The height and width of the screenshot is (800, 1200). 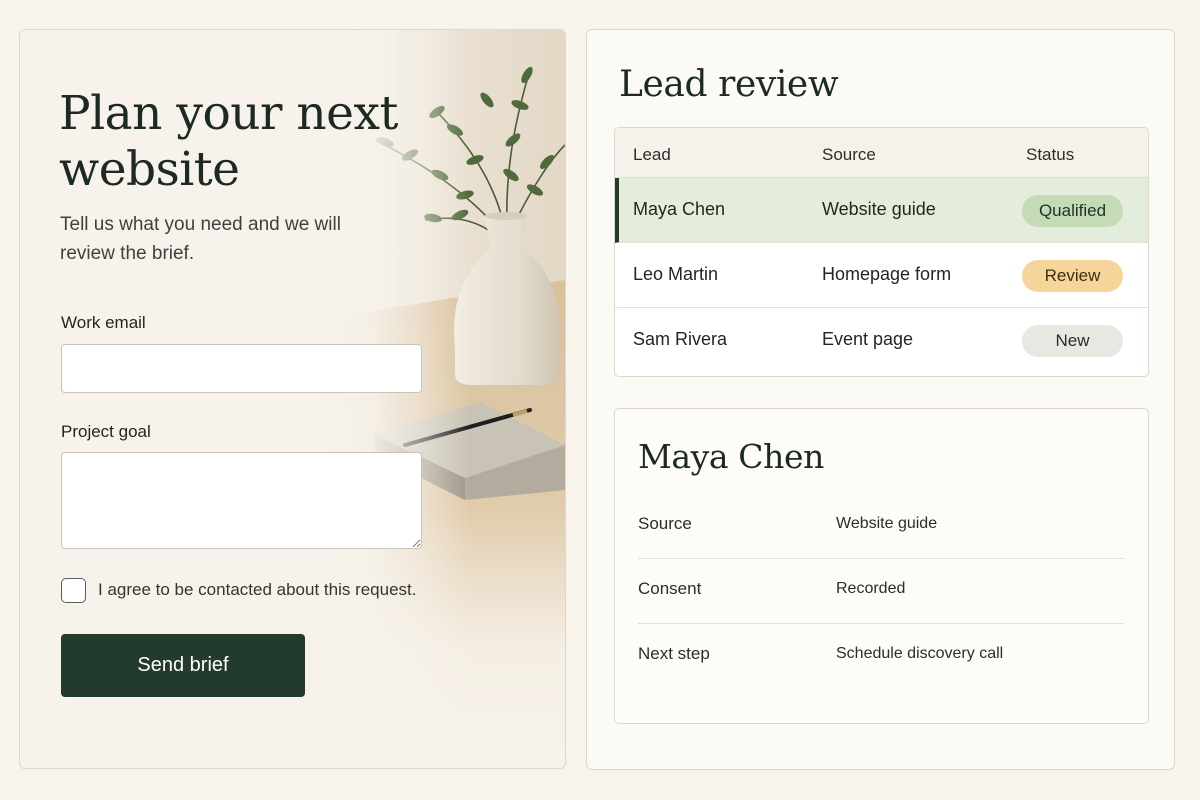 I want to click on status-badge: Qualified, so click(x=1072, y=211).